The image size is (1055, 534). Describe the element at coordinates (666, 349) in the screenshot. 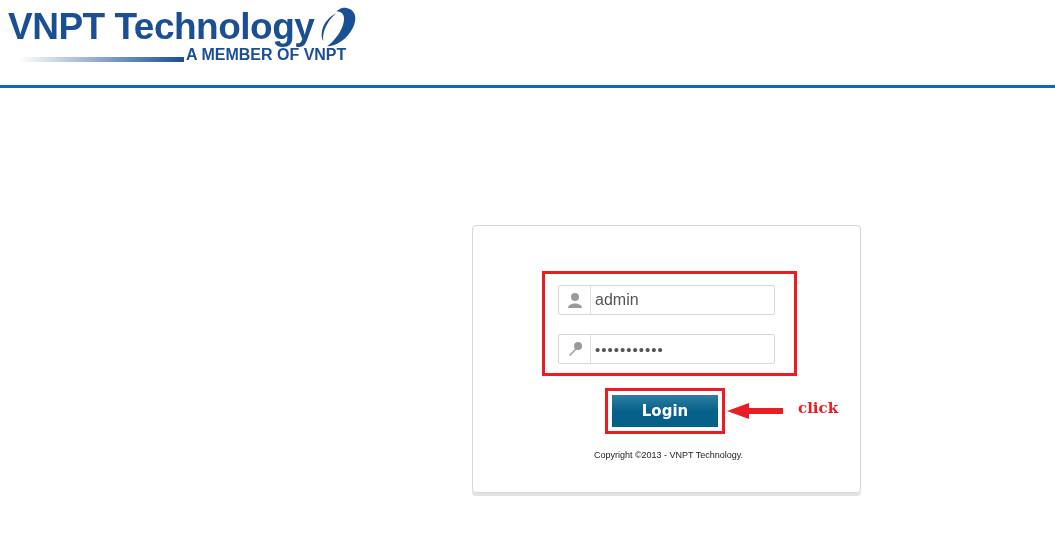

I see `input-field: •••••••••••` at that location.